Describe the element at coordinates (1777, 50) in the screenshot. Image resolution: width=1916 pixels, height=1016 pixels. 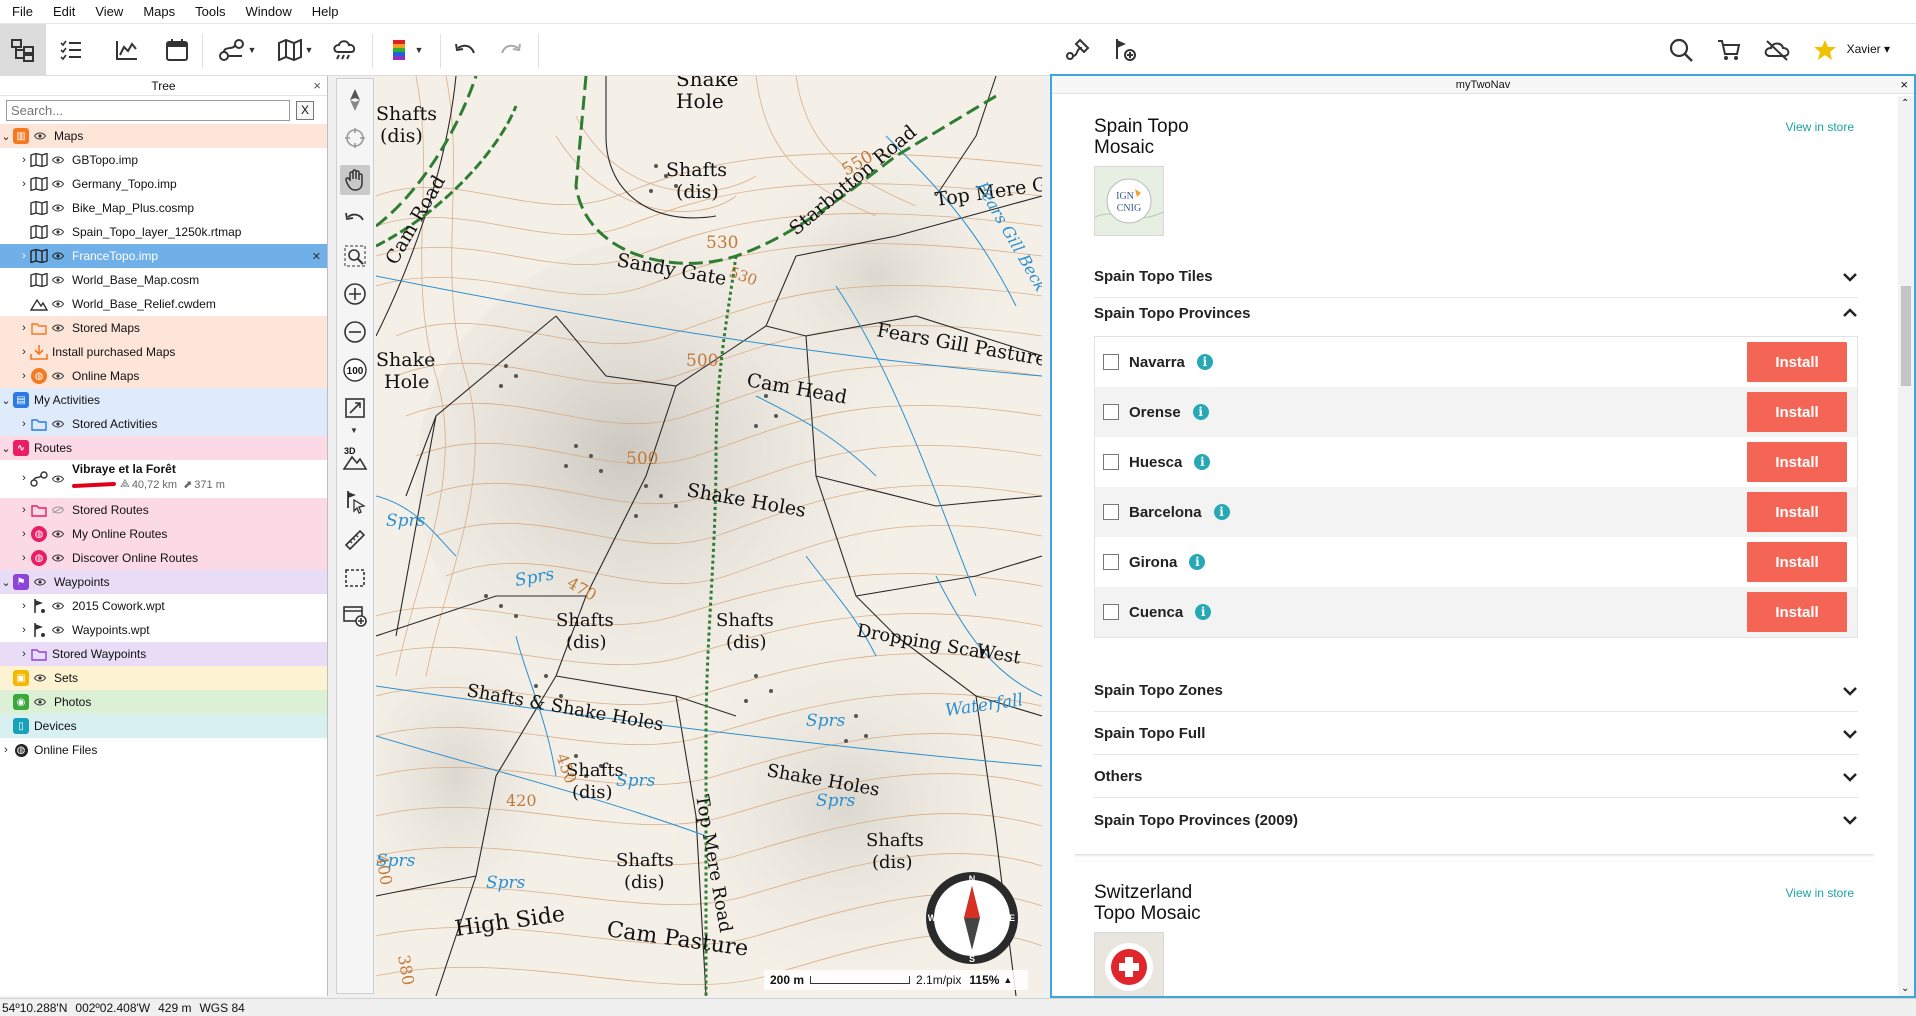
I see `sync-button` at that location.